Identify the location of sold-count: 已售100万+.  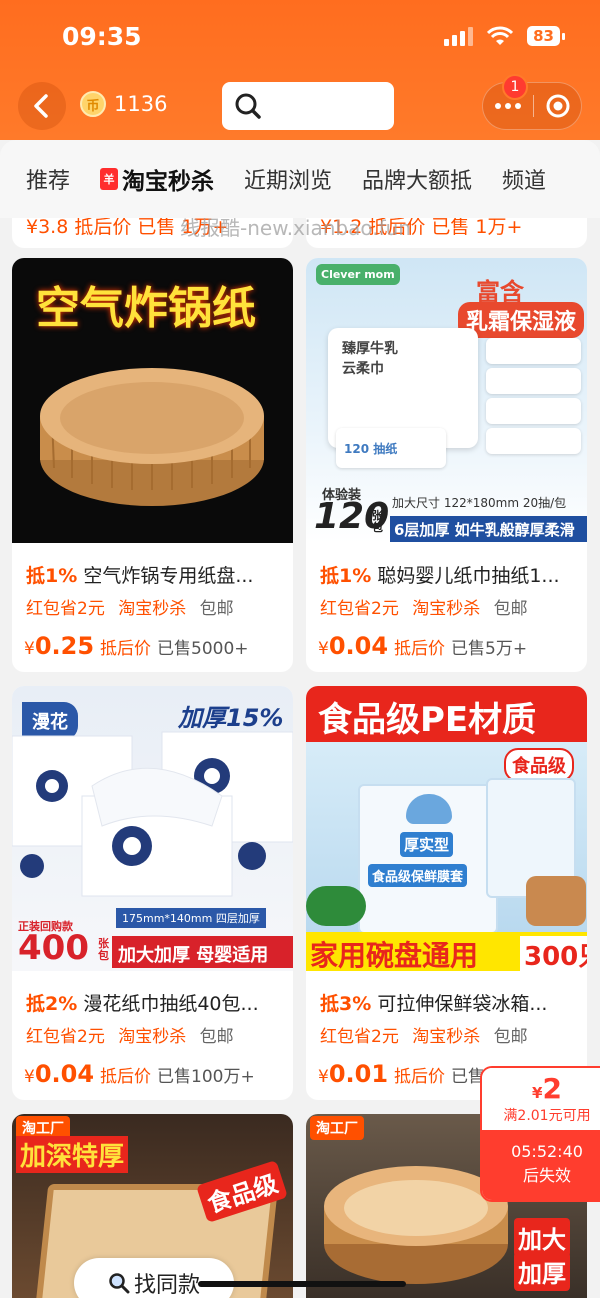
(206, 1077).